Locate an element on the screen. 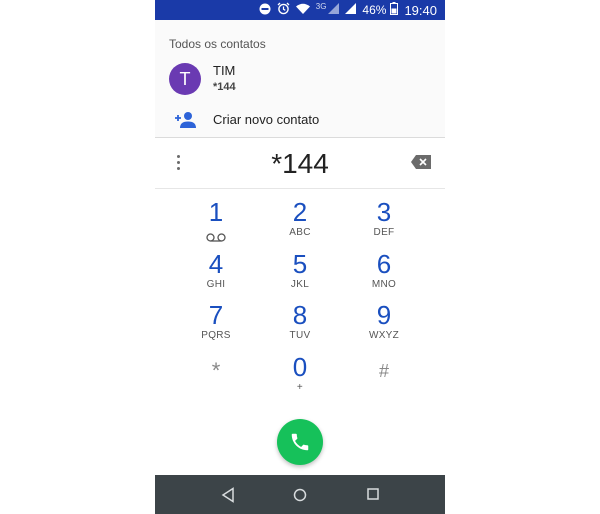 Image resolution: width=600 pixels, height=514 pixels. backspace-icon is located at coordinates (421, 162).